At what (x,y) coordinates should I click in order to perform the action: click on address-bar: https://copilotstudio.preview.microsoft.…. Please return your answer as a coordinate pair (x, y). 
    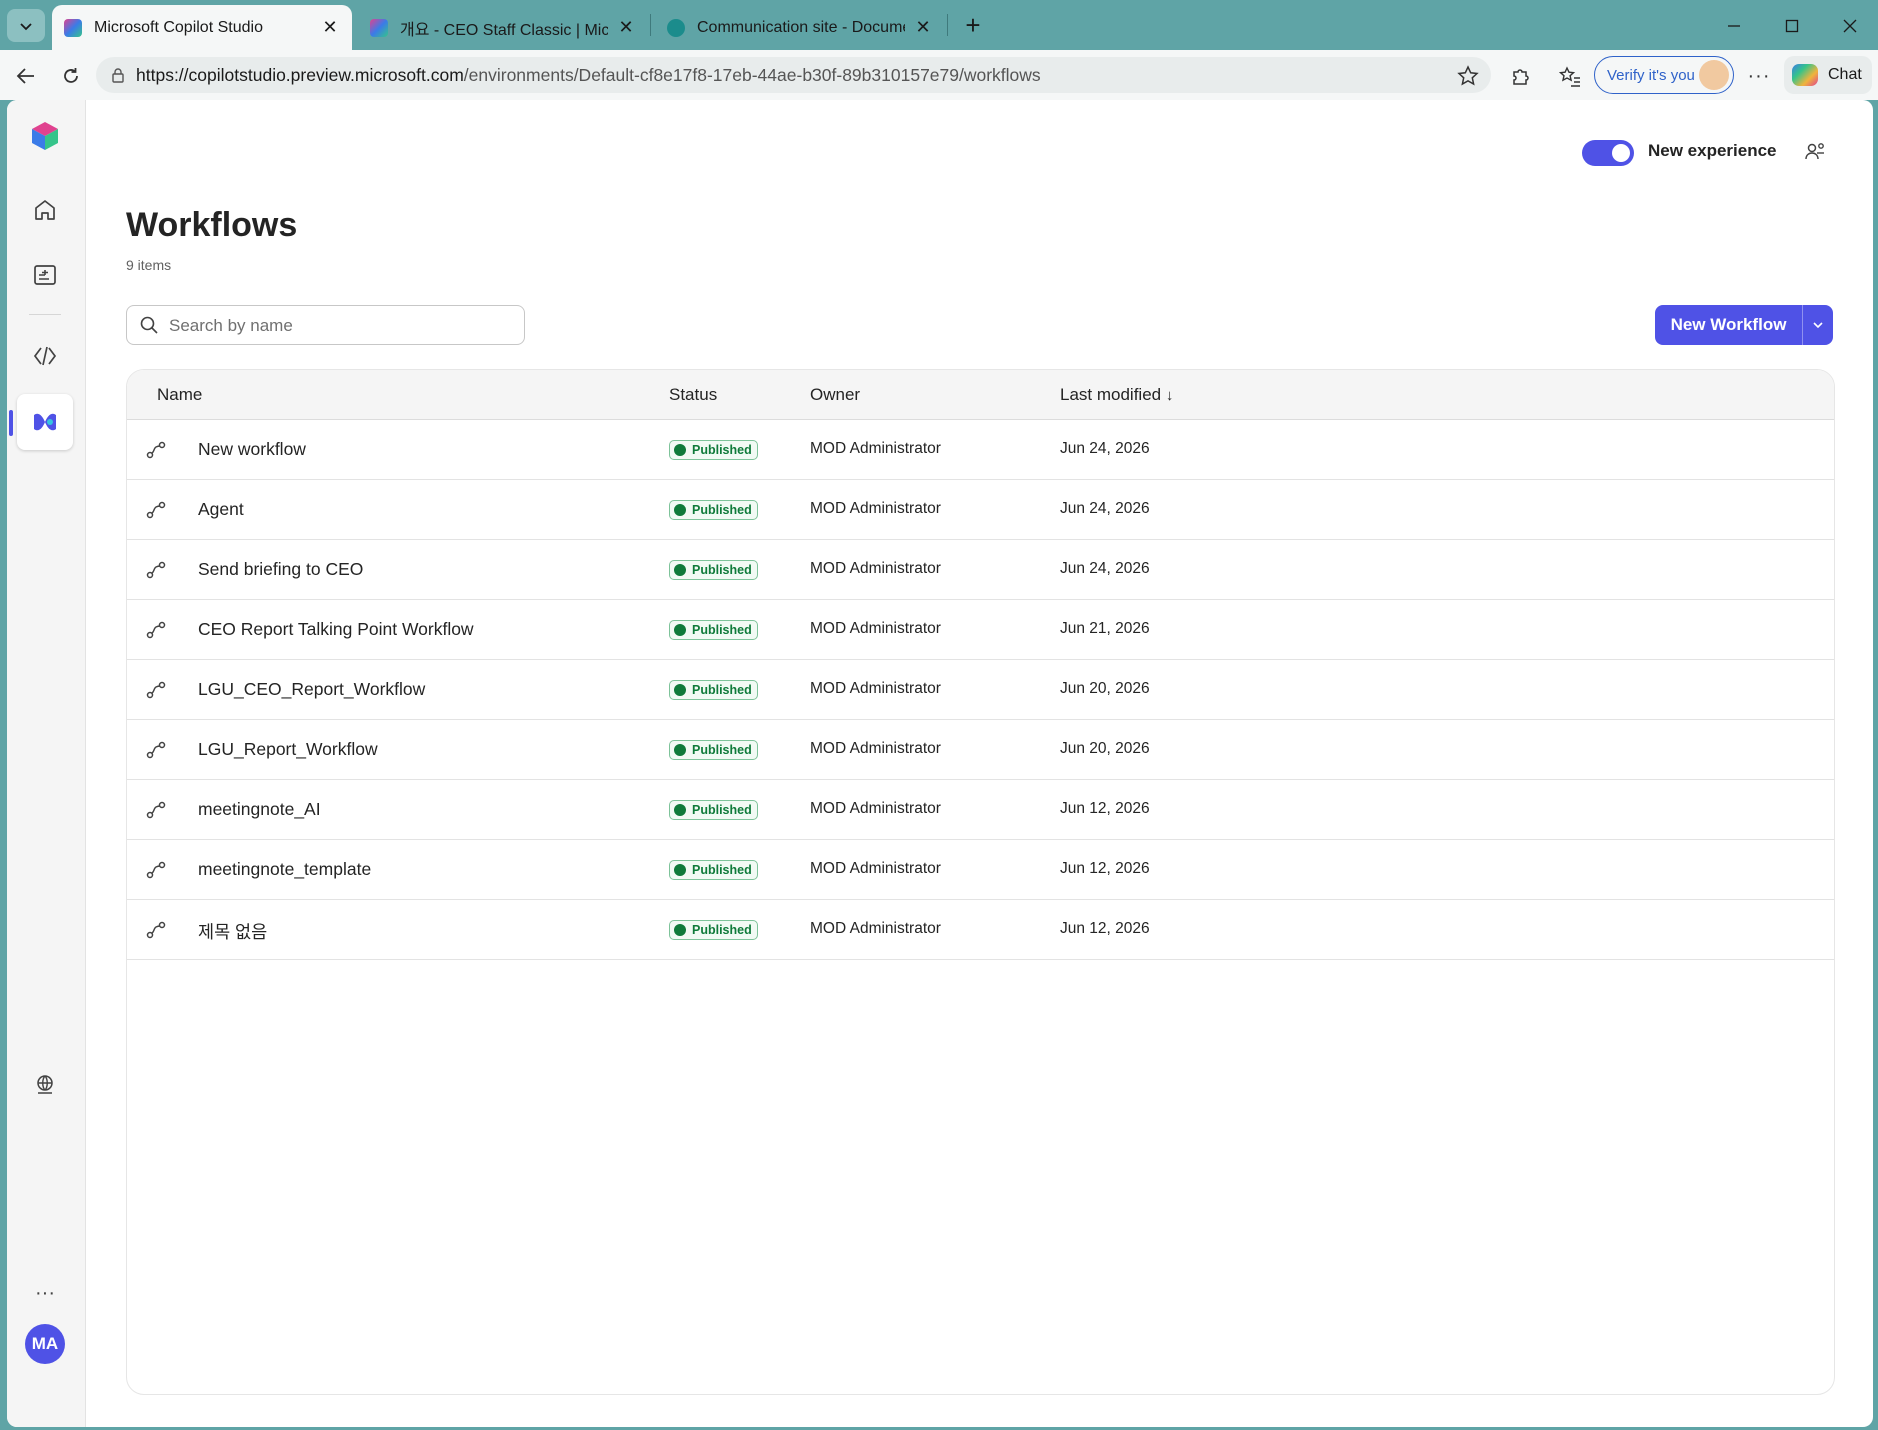
    Looking at the image, I should click on (793, 75).